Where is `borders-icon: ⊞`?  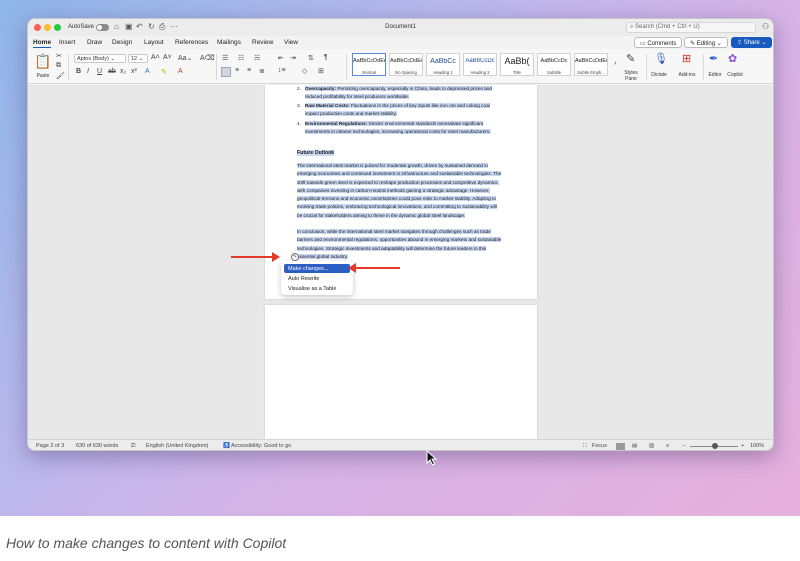
borders-icon: ⊞ is located at coordinates (321, 71).